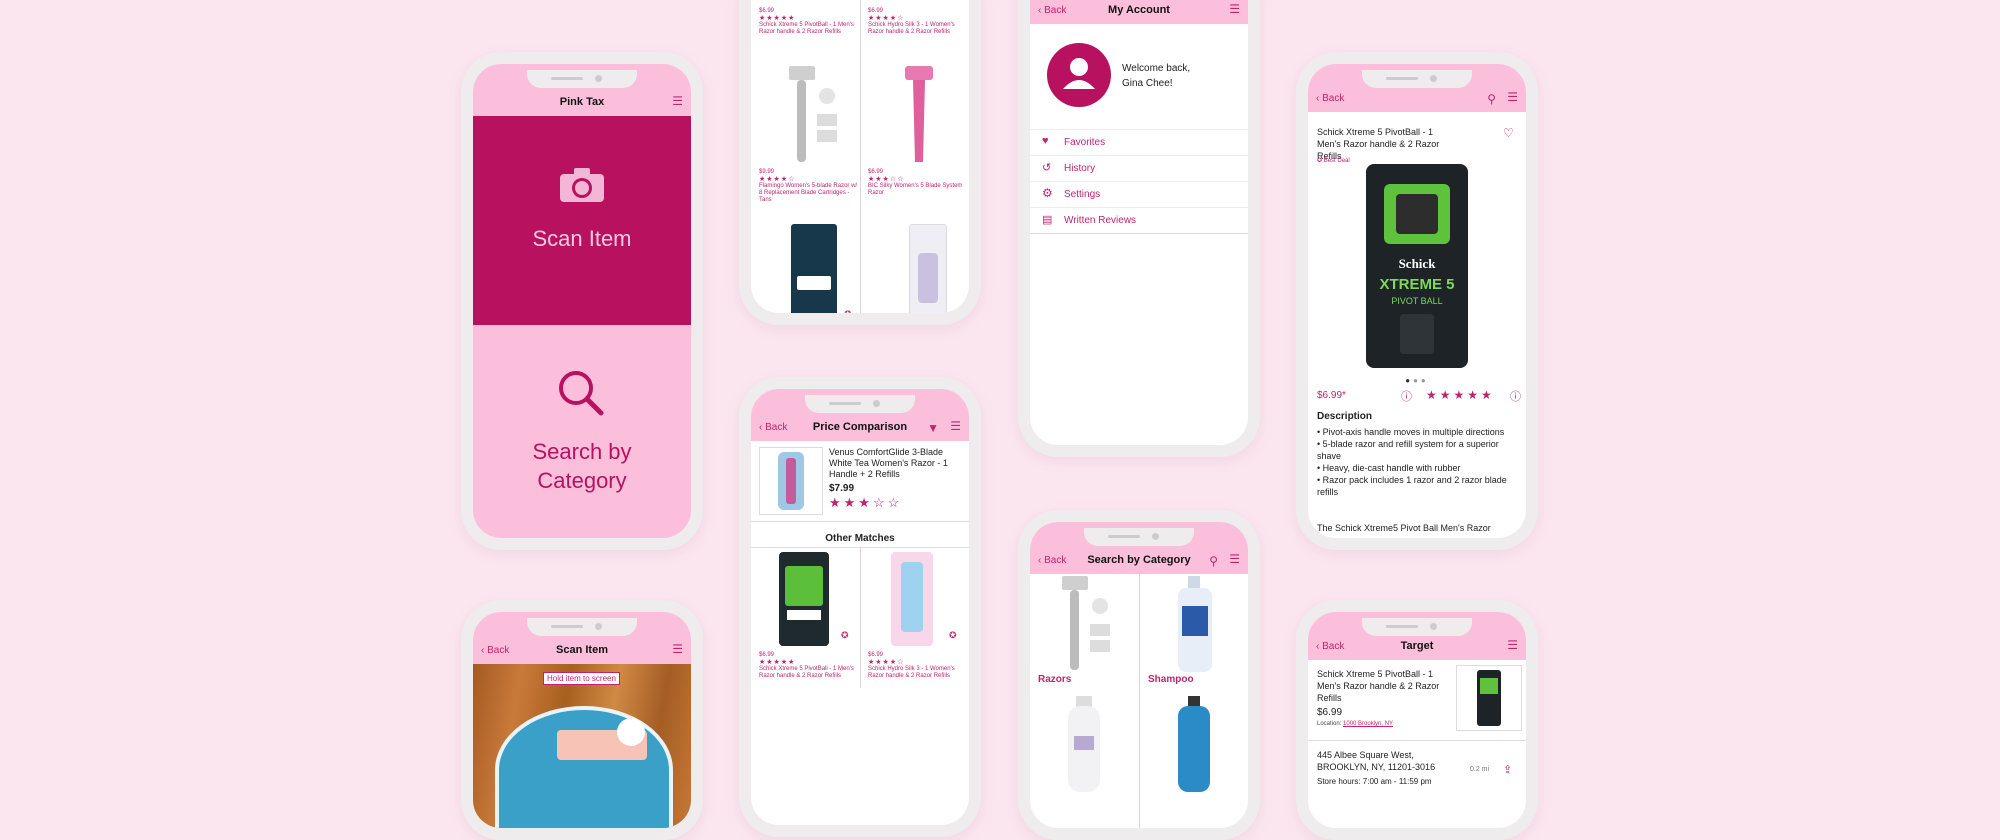 This screenshot has width=2000, height=840. What do you see at coordinates (1345, 416) in the screenshot?
I see `description-heading: Description` at bounding box center [1345, 416].